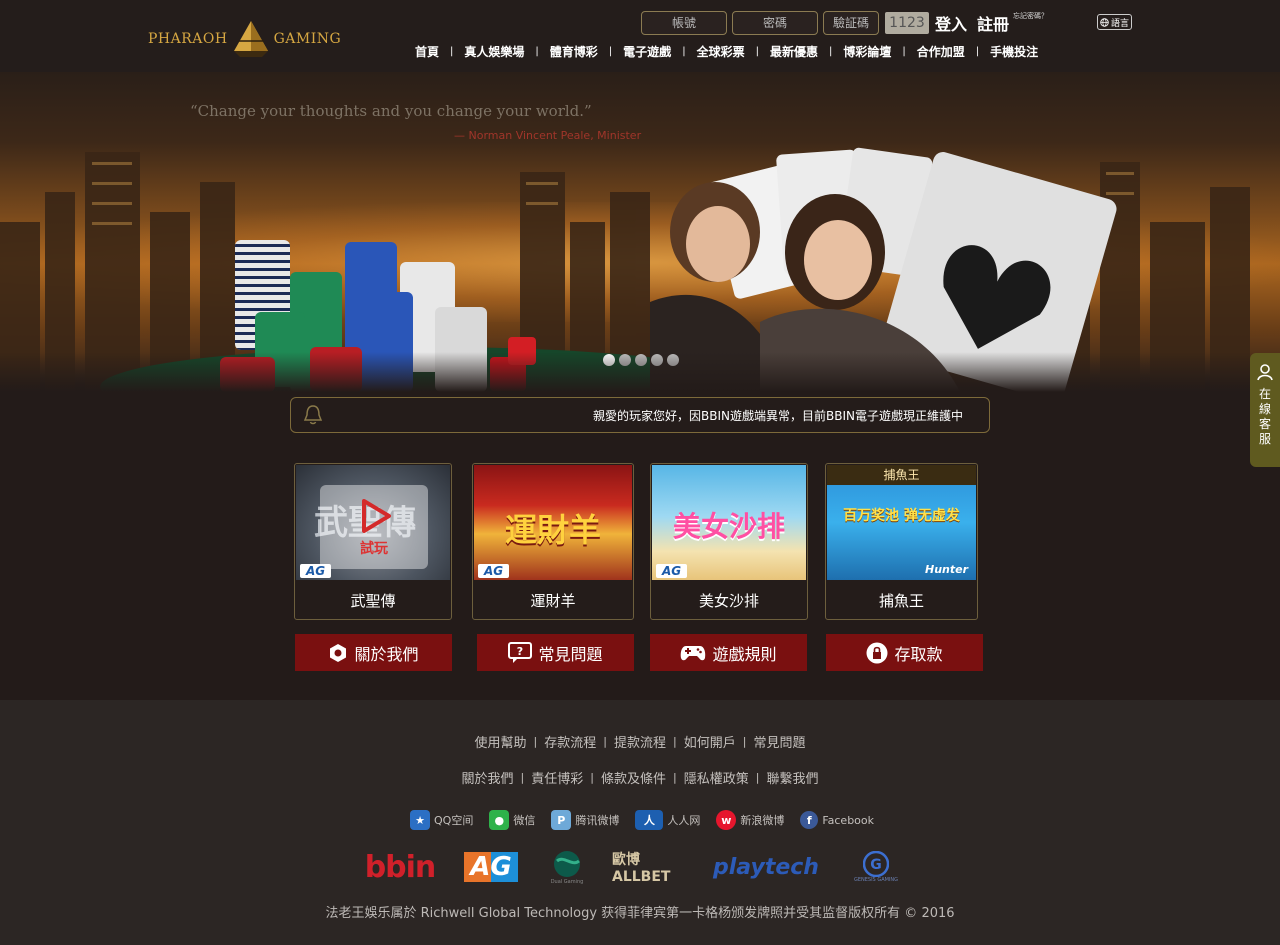 This screenshot has height=945, width=1280. What do you see at coordinates (524, 820) in the screenshot?
I see `social-label: 微信` at bounding box center [524, 820].